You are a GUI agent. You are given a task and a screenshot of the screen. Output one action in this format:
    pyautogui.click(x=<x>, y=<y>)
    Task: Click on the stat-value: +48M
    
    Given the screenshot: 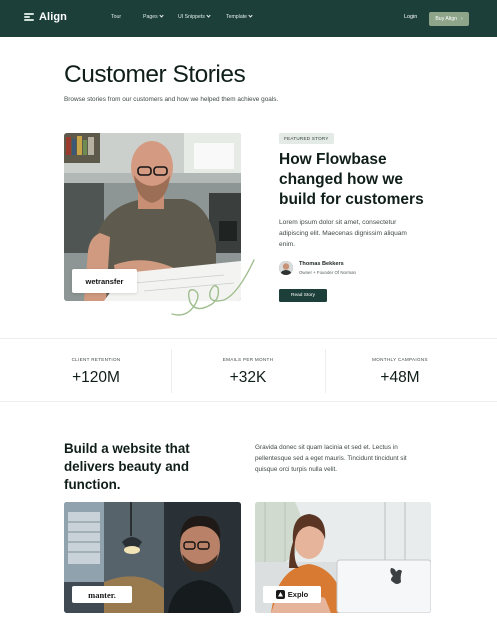 What is the action you would take?
    pyautogui.click(x=400, y=377)
    